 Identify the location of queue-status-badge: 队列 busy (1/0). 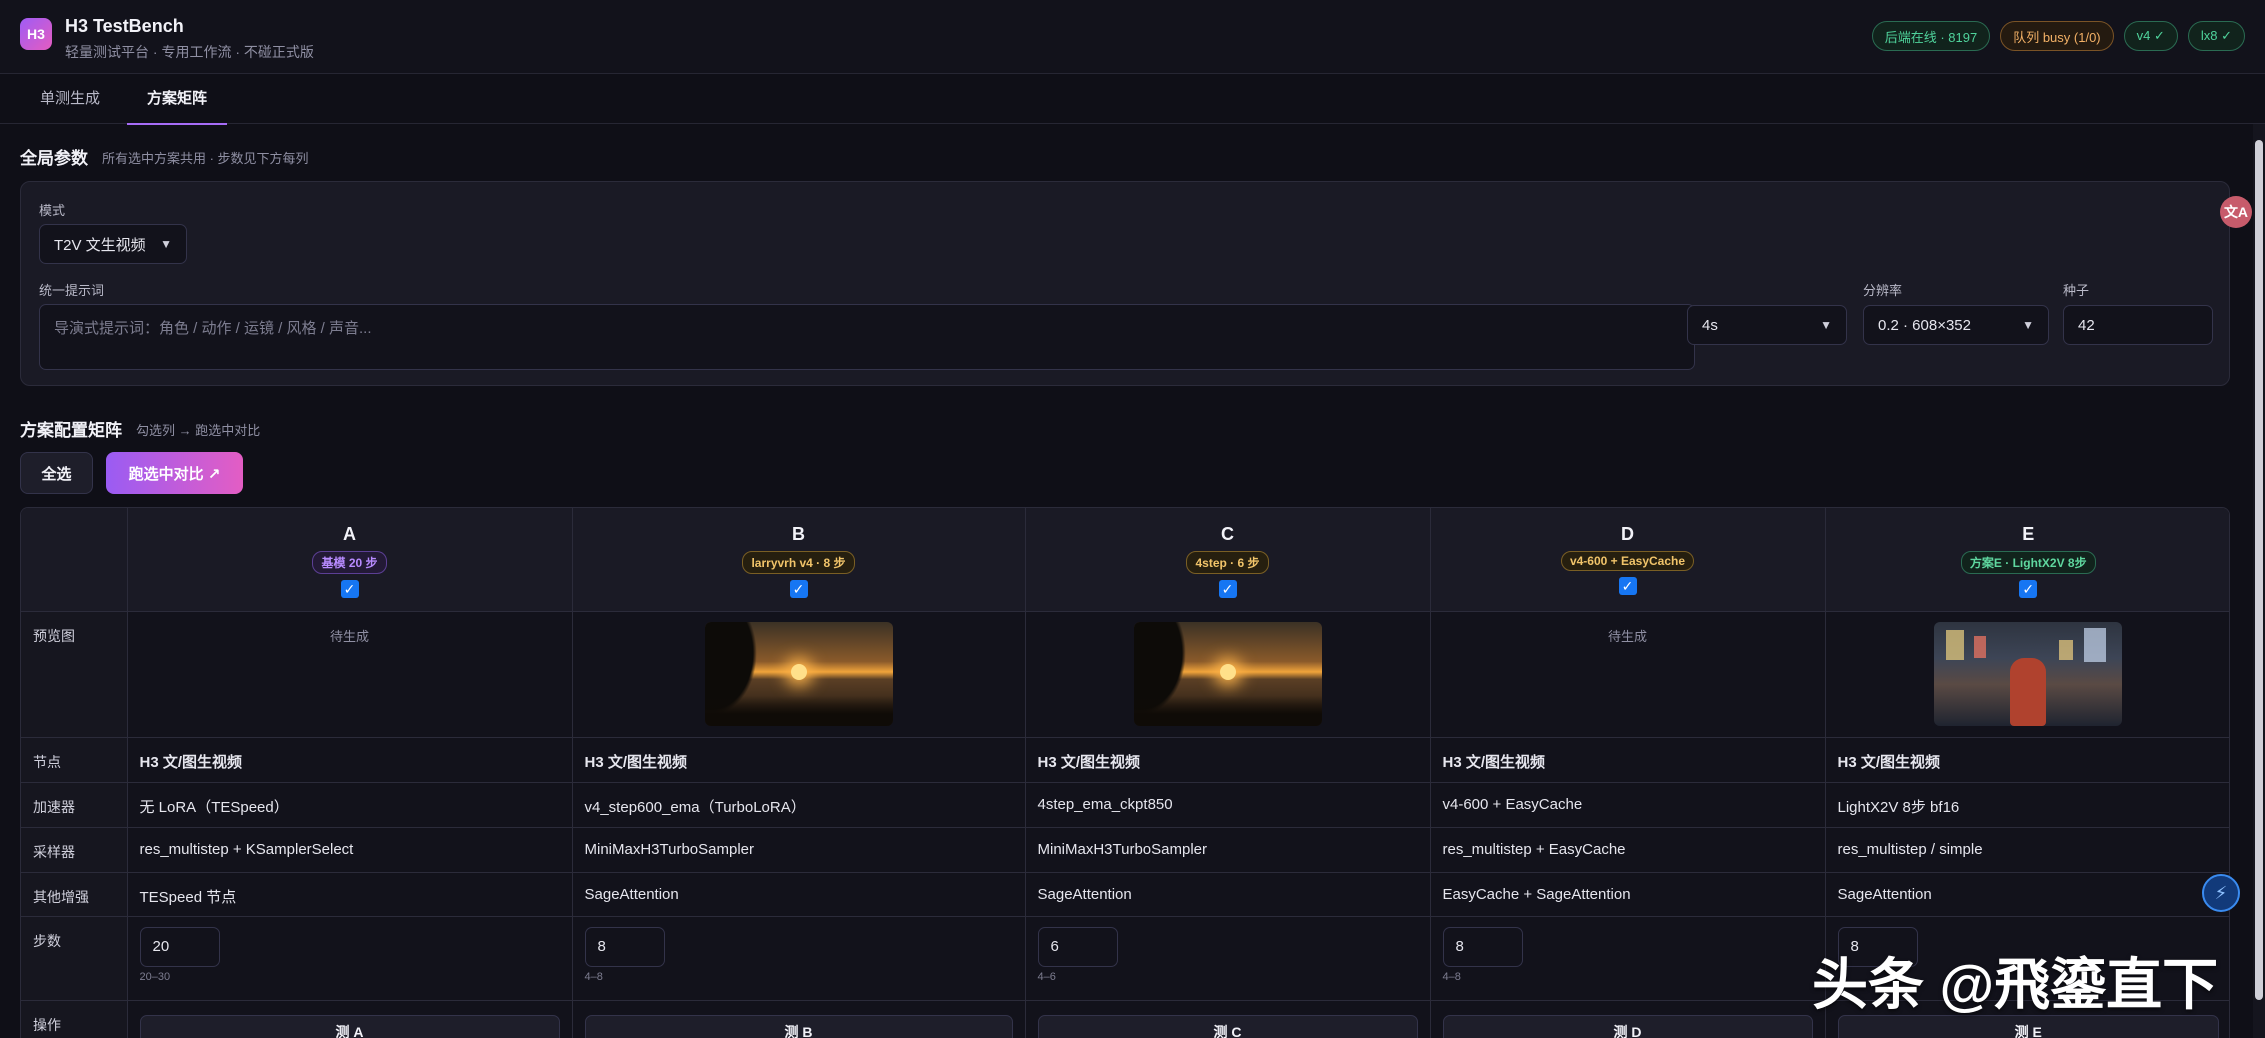
(2057, 36).